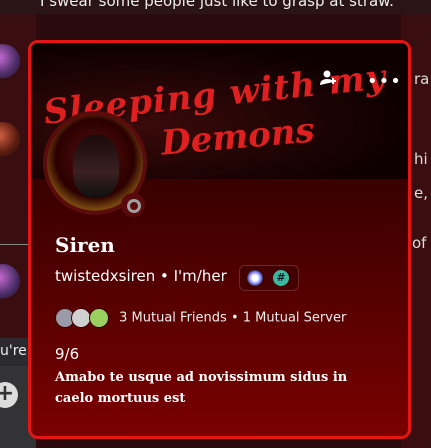 This screenshot has width=431, height=448. I want to click on bio-line-date: 9/6, so click(67, 354).